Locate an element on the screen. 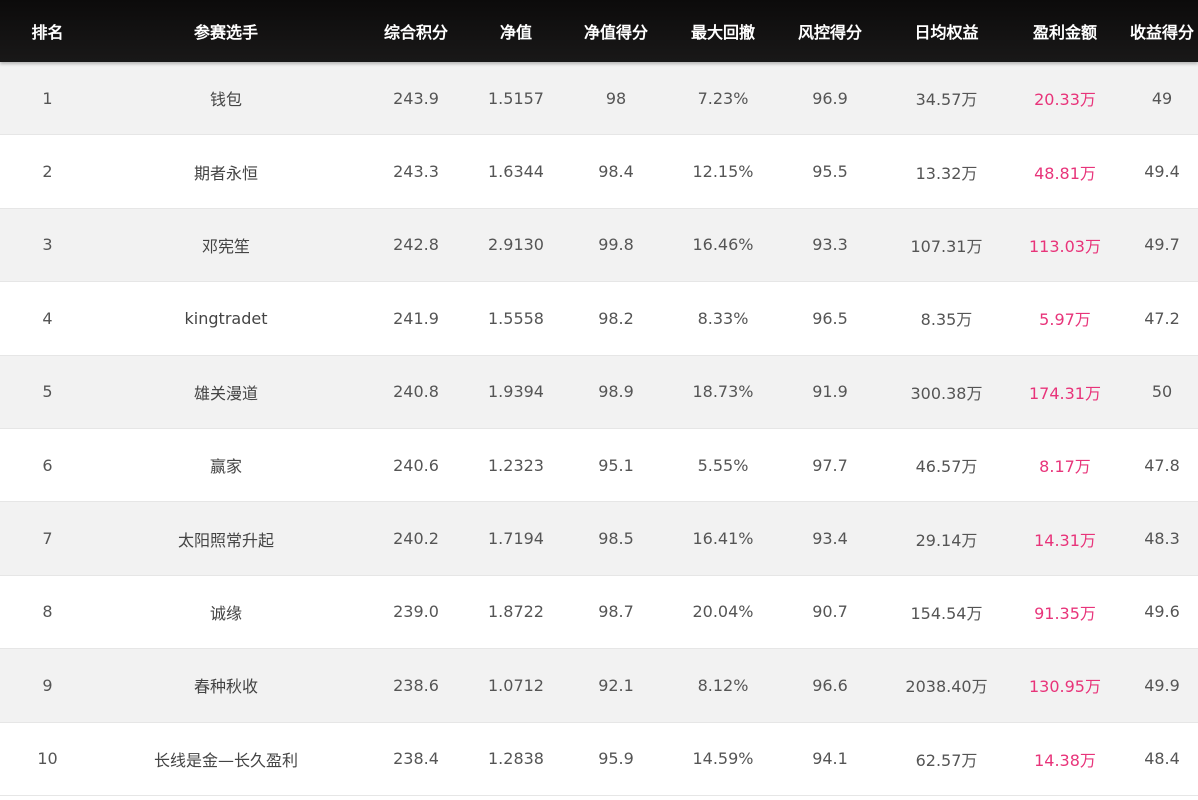 The width and height of the screenshot is (1198, 800). header-daily-equity: 日均权益 is located at coordinates (946, 31).